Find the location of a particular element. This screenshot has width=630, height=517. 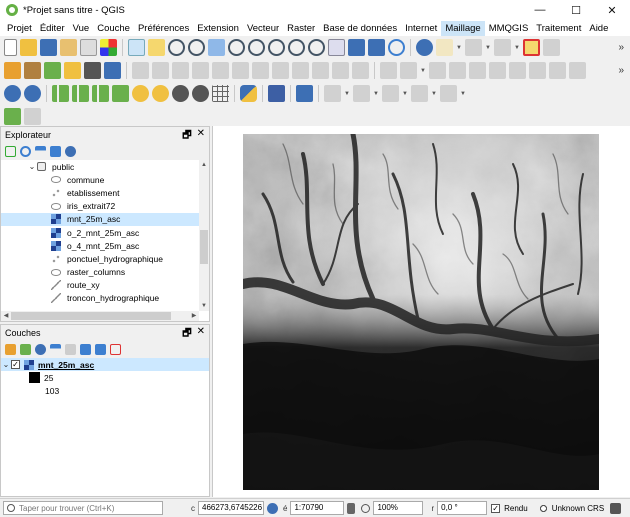

style-manager-icon is located at coordinates (108, 47).